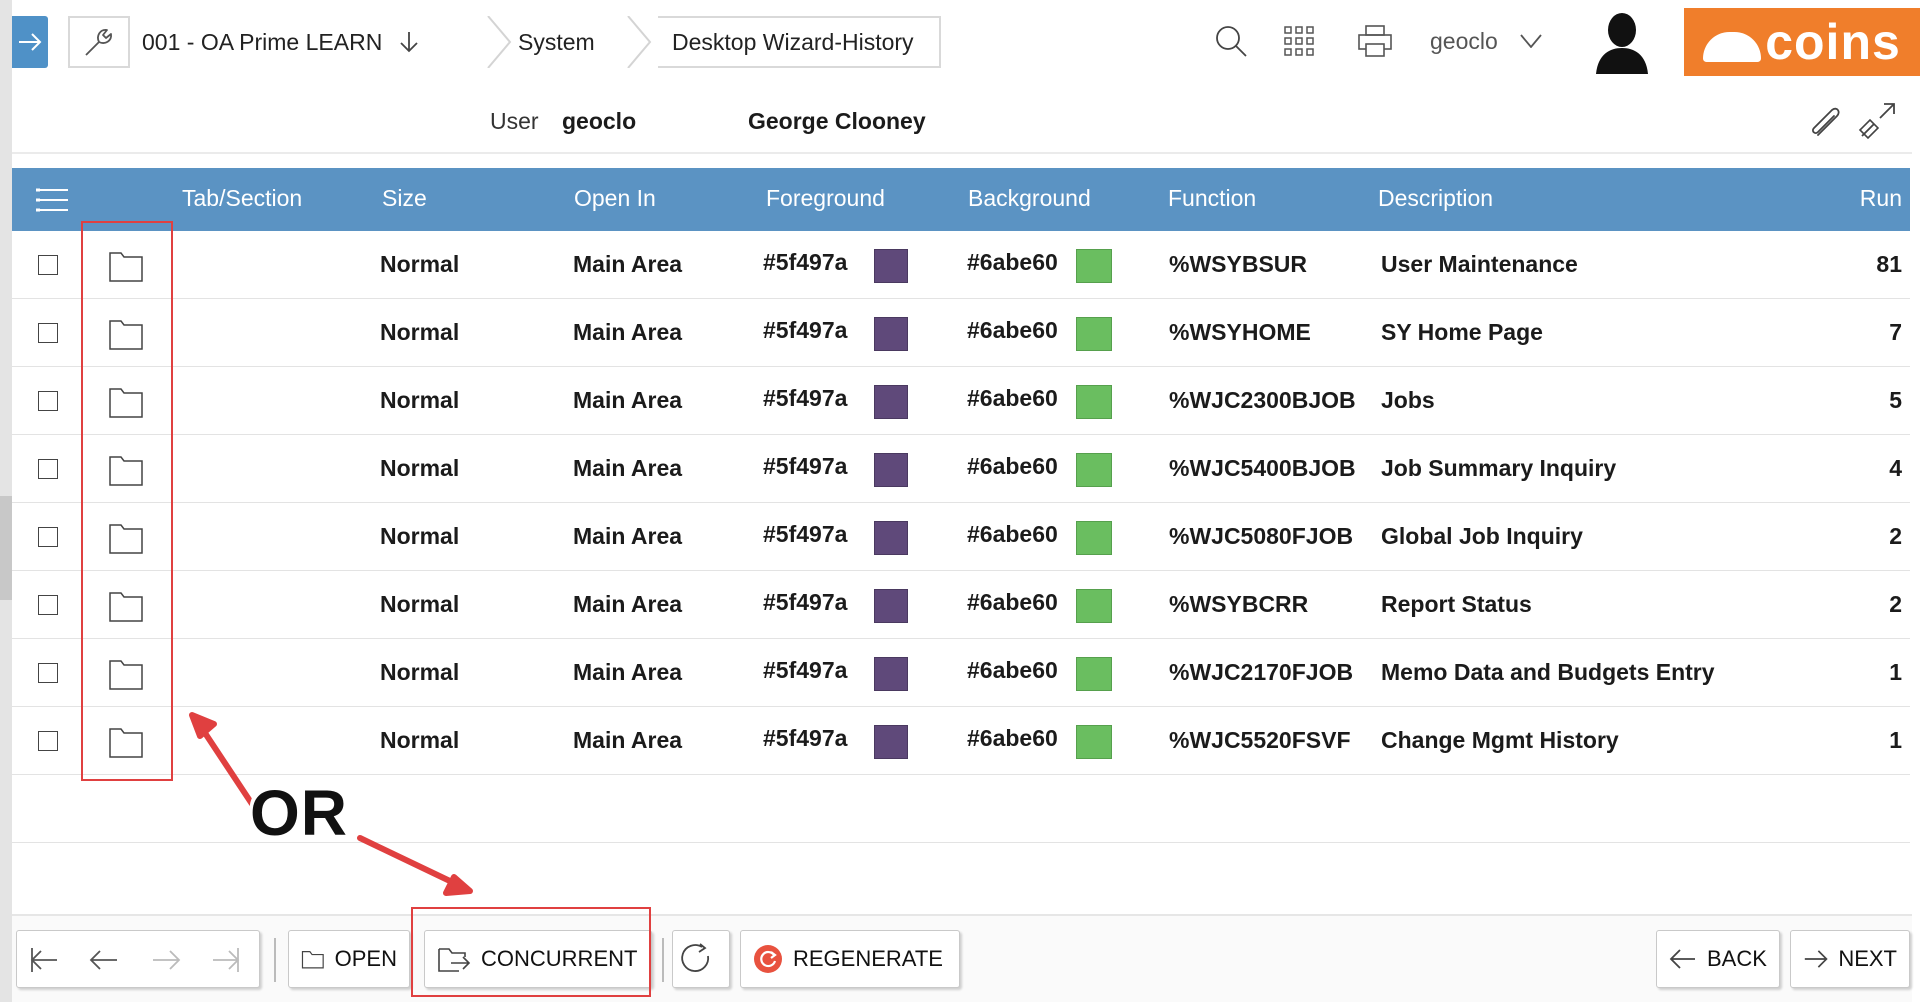  I want to click on record-navigation-group, so click(138, 959).